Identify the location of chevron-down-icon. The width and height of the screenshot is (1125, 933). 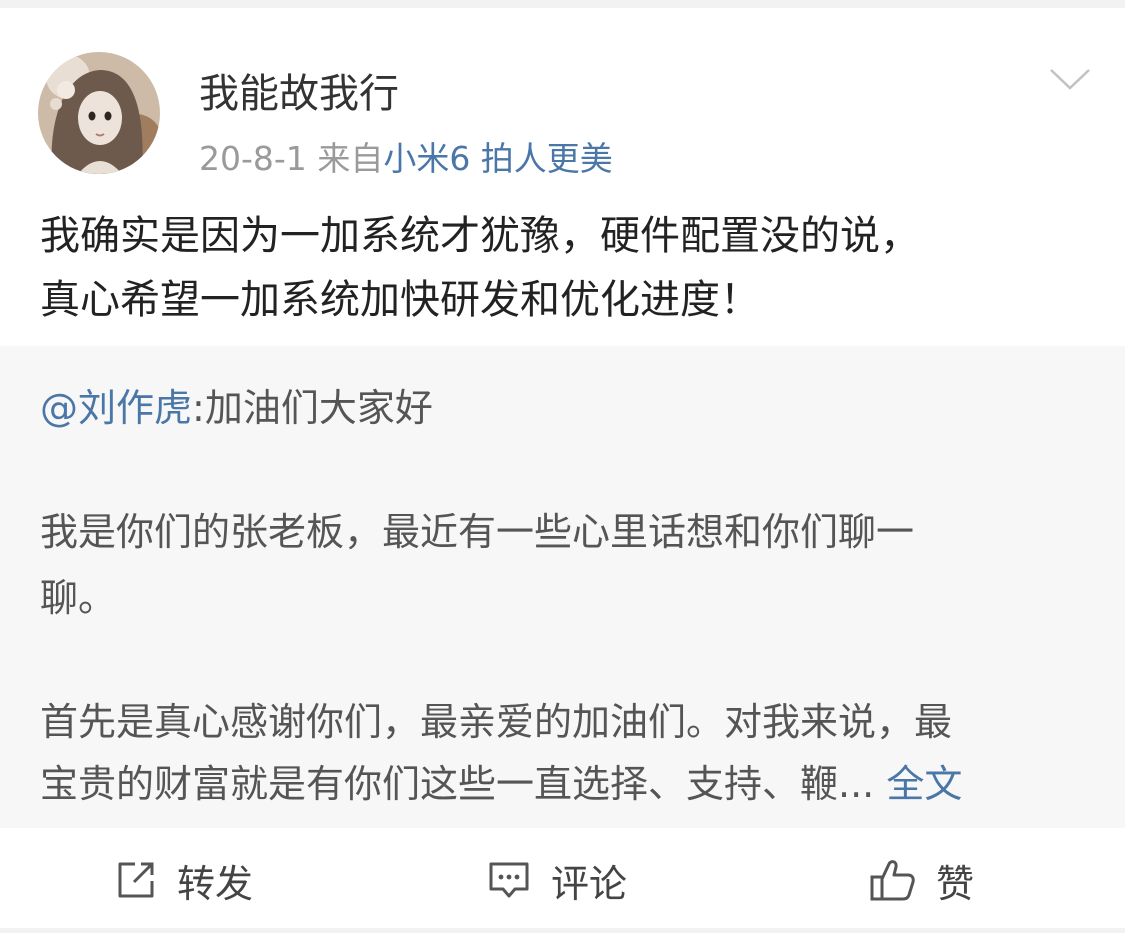
(1070, 79).